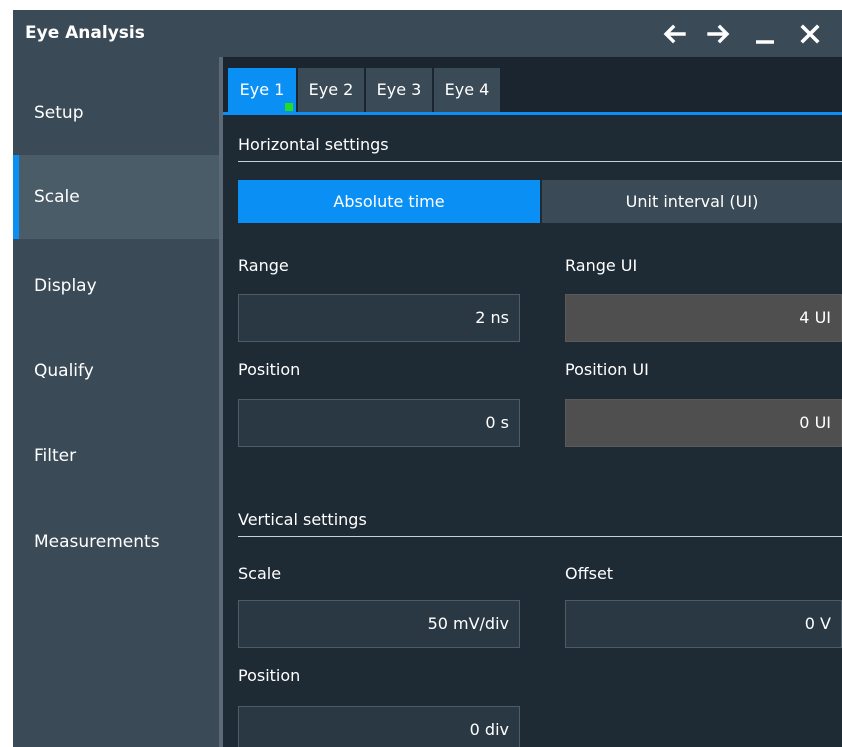 Image resolution: width=842 pixels, height=747 pixels. What do you see at coordinates (116, 197) in the screenshot?
I see `sidebar-item-scale: Scale` at bounding box center [116, 197].